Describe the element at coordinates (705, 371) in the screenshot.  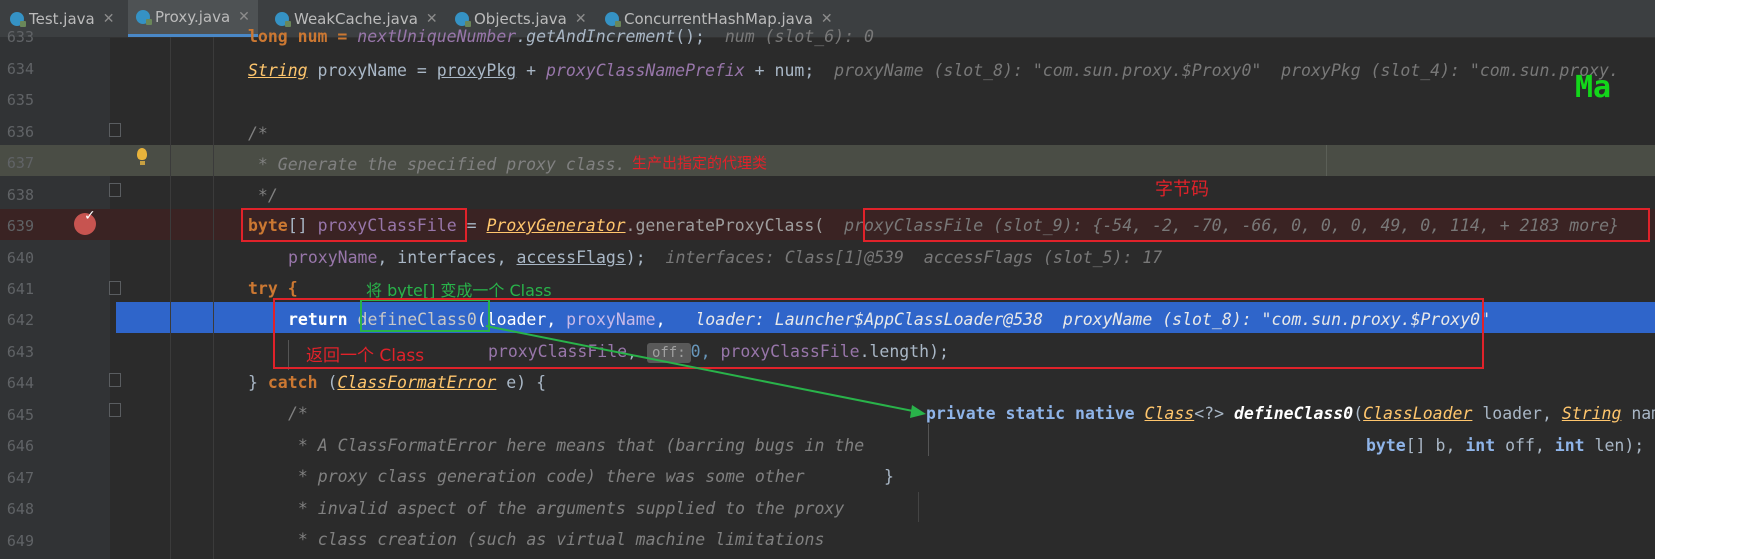
I see `arrow-to-declaration` at that location.